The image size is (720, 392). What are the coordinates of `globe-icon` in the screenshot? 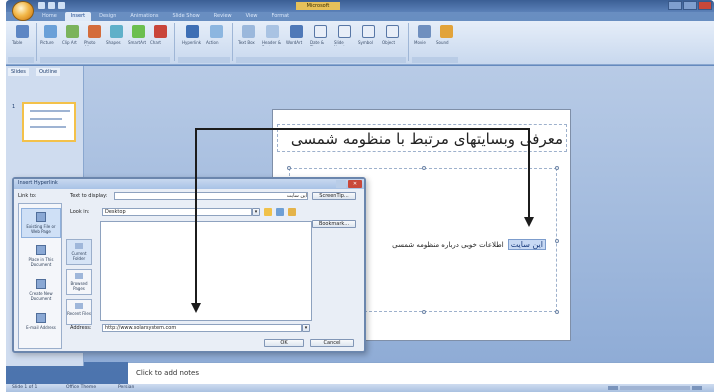 It's located at (79, 276).